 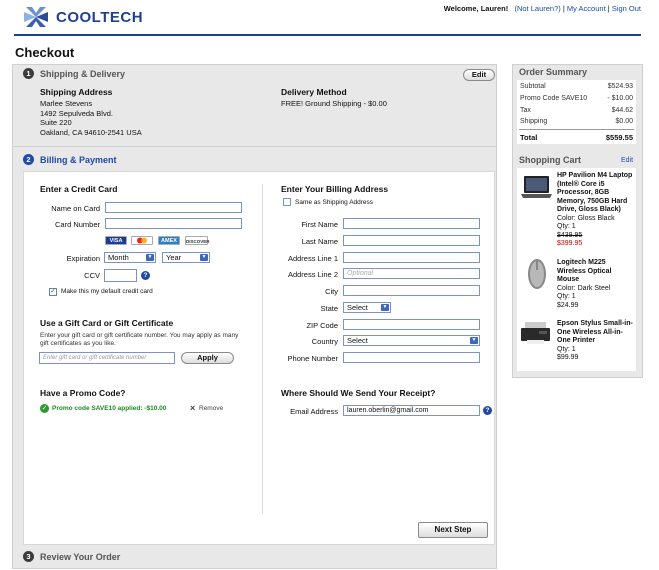 I want to click on zip-code-input, so click(x=411, y=324).